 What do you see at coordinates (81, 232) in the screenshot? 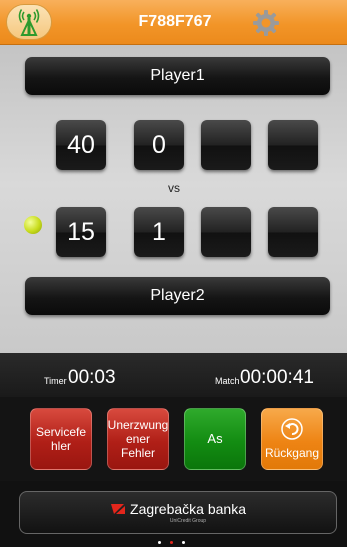
I see `player2-points: 15` at bounding box center [81, 232].